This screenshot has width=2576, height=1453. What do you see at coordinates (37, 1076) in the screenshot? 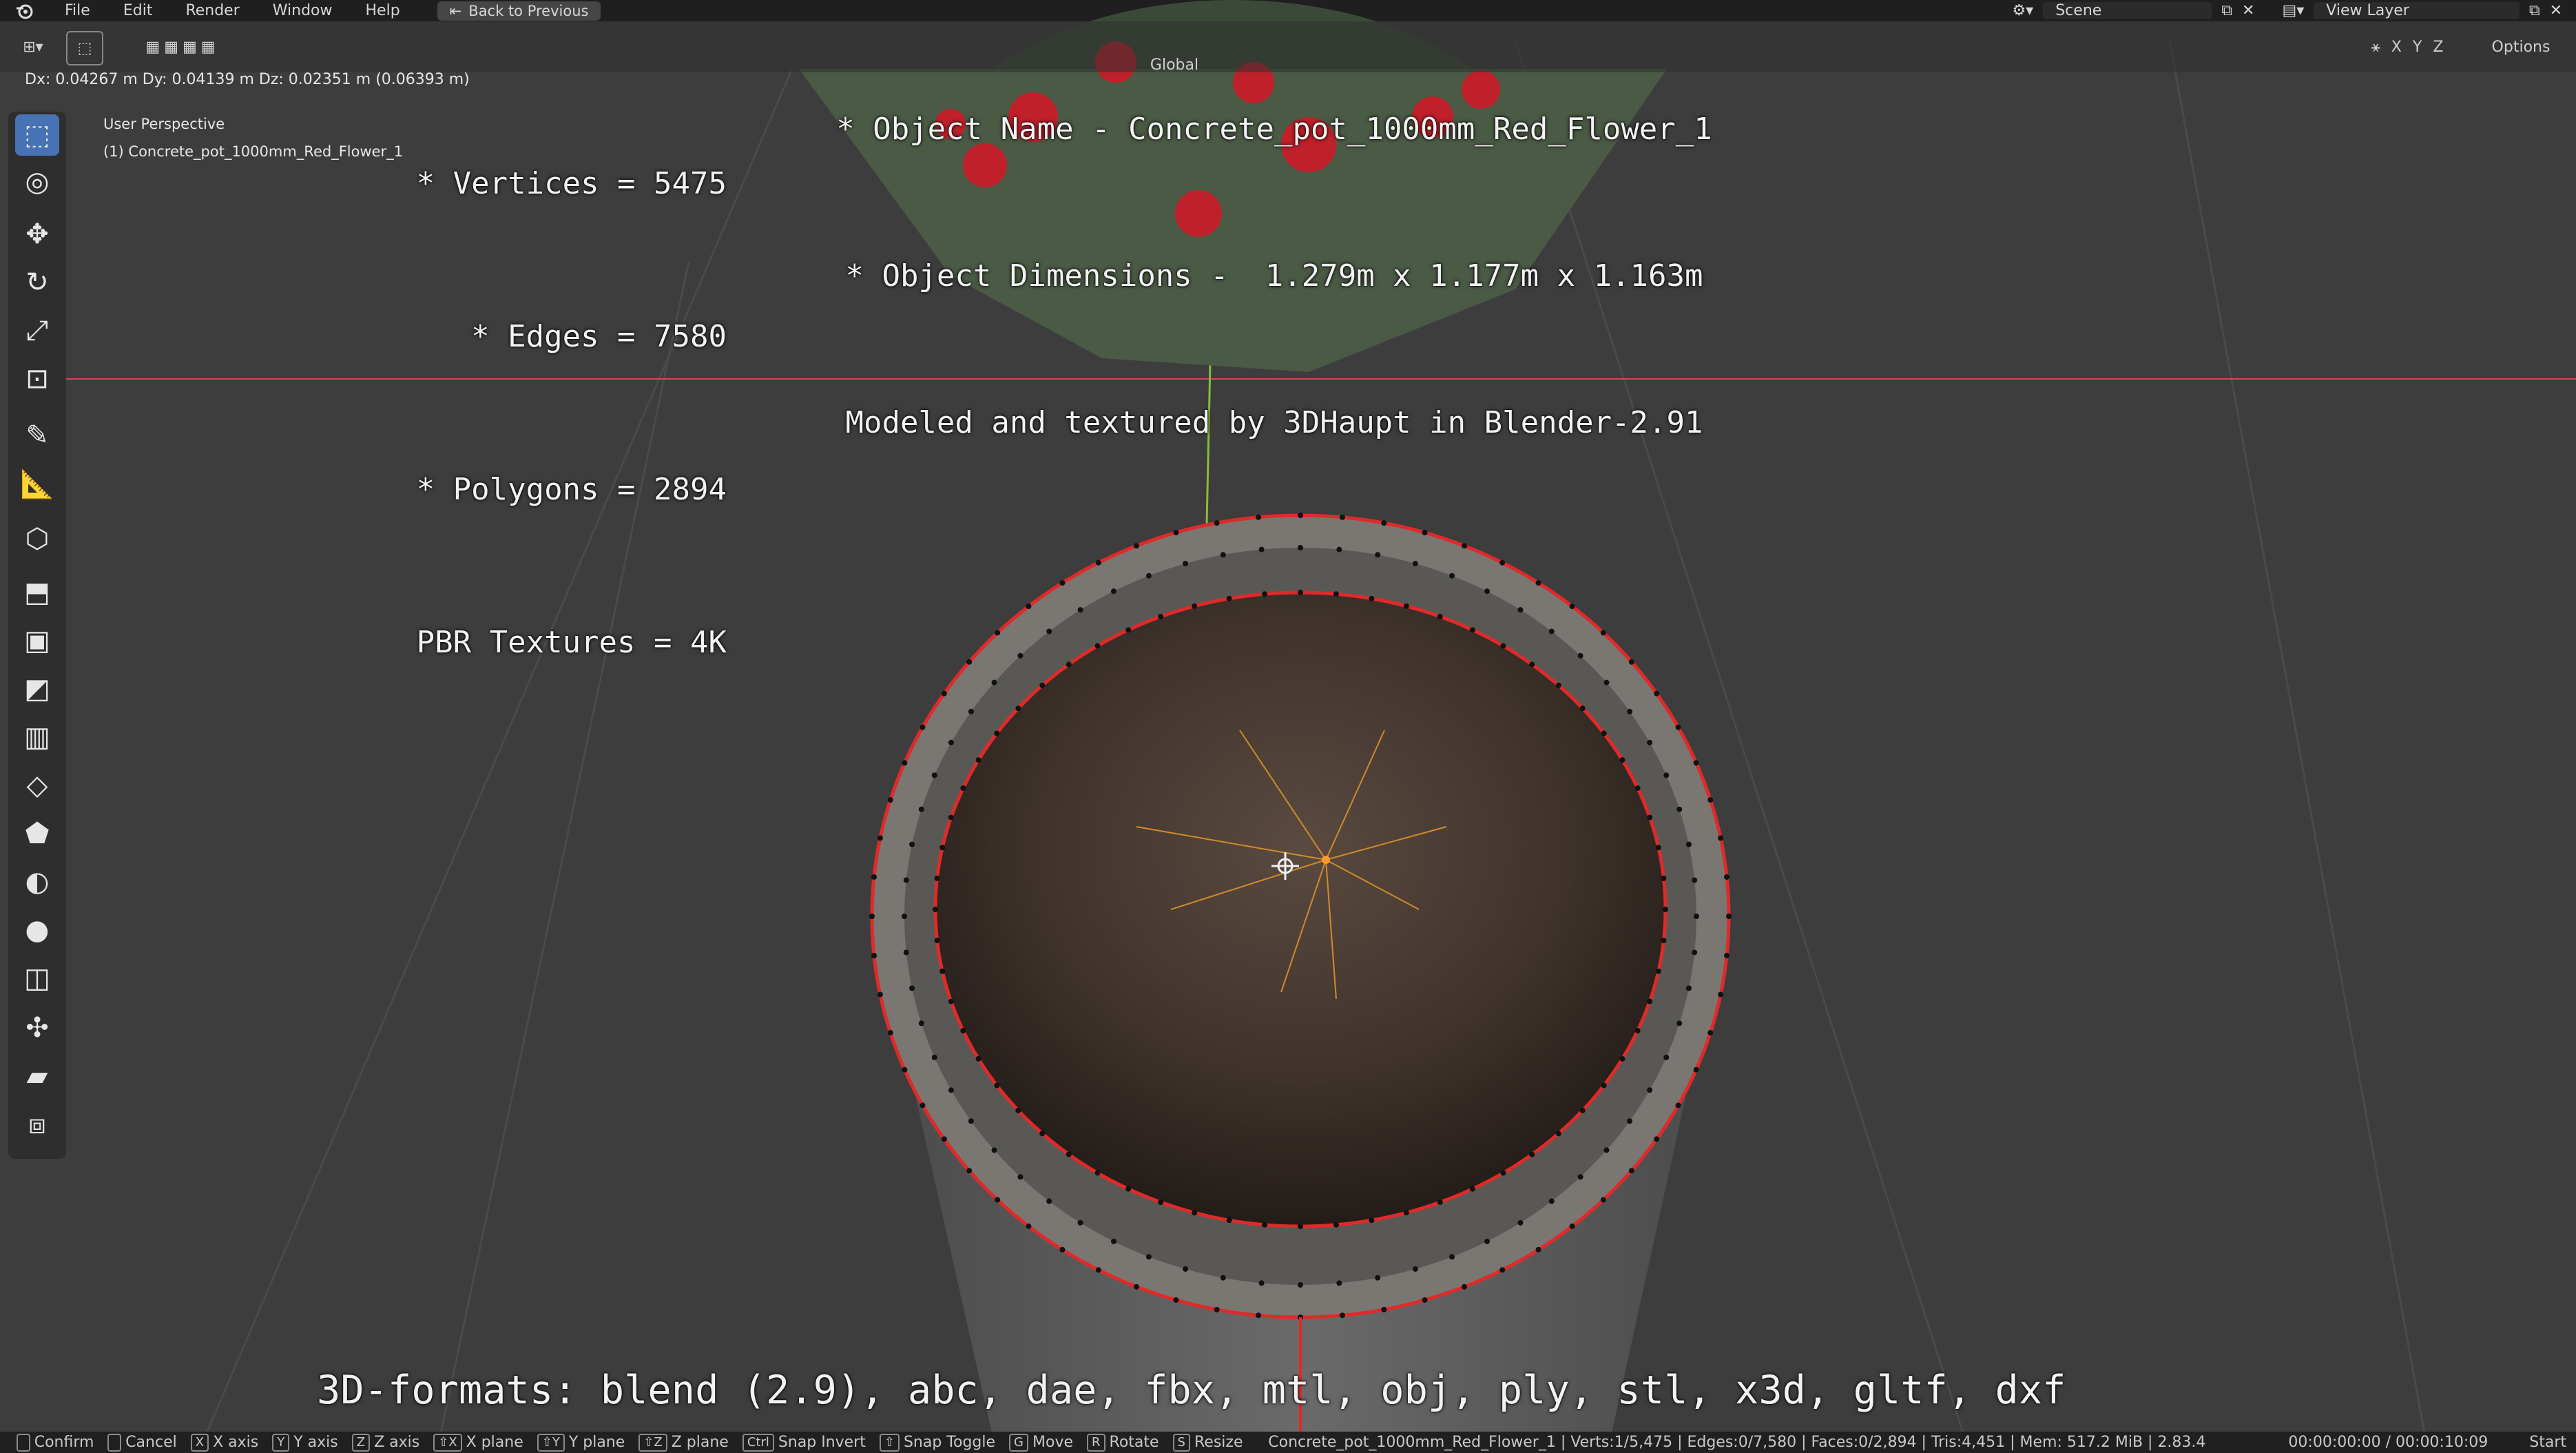
I see `shear-tool-icon: ▰` at bounding box center [37, 1076].